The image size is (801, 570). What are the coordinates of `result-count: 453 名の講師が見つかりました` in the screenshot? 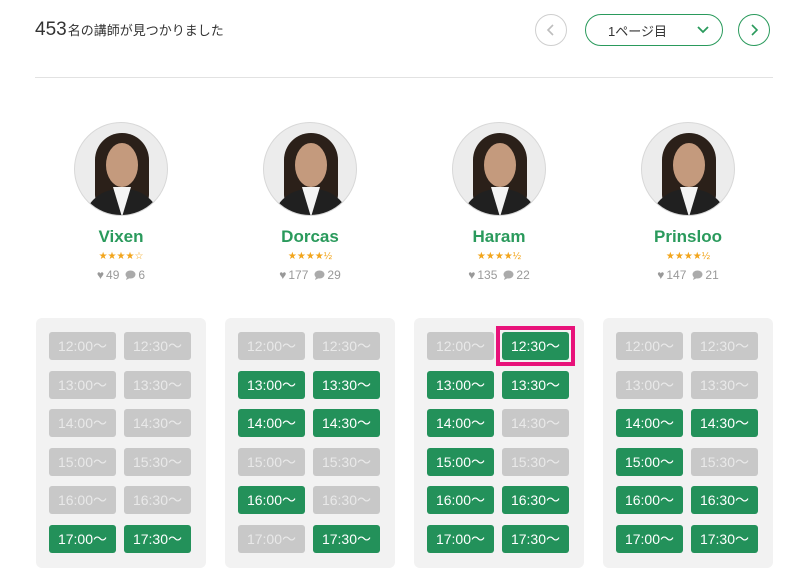 It's located at (129, 30).